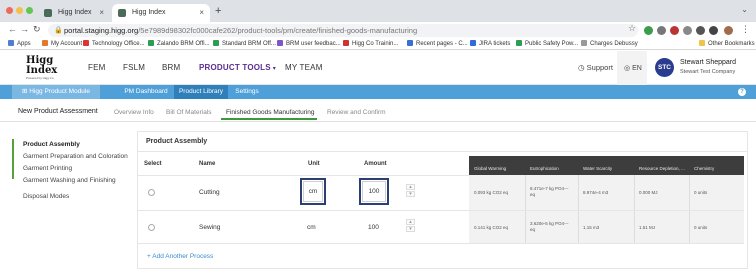 The image size is (756, 275). Describe the element at coordinates (270, 112) in the screenshot. I see `step-finished-goods-manufacturing: Finished Goods Manufacturing` at that location.